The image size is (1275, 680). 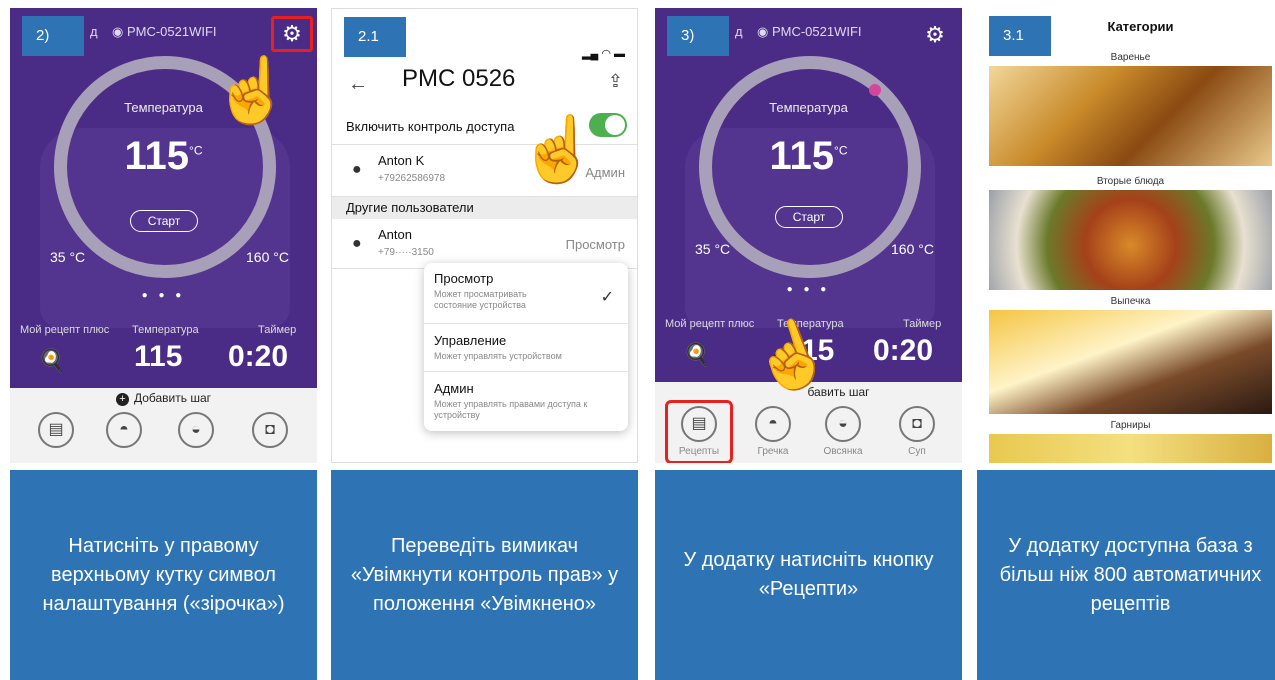 What do you see at coordinates (808, 575) in the screenshot?
I see `step-caption: У додатку натисніть кнопку «Рецепти»` at bounding box center [808, 575].